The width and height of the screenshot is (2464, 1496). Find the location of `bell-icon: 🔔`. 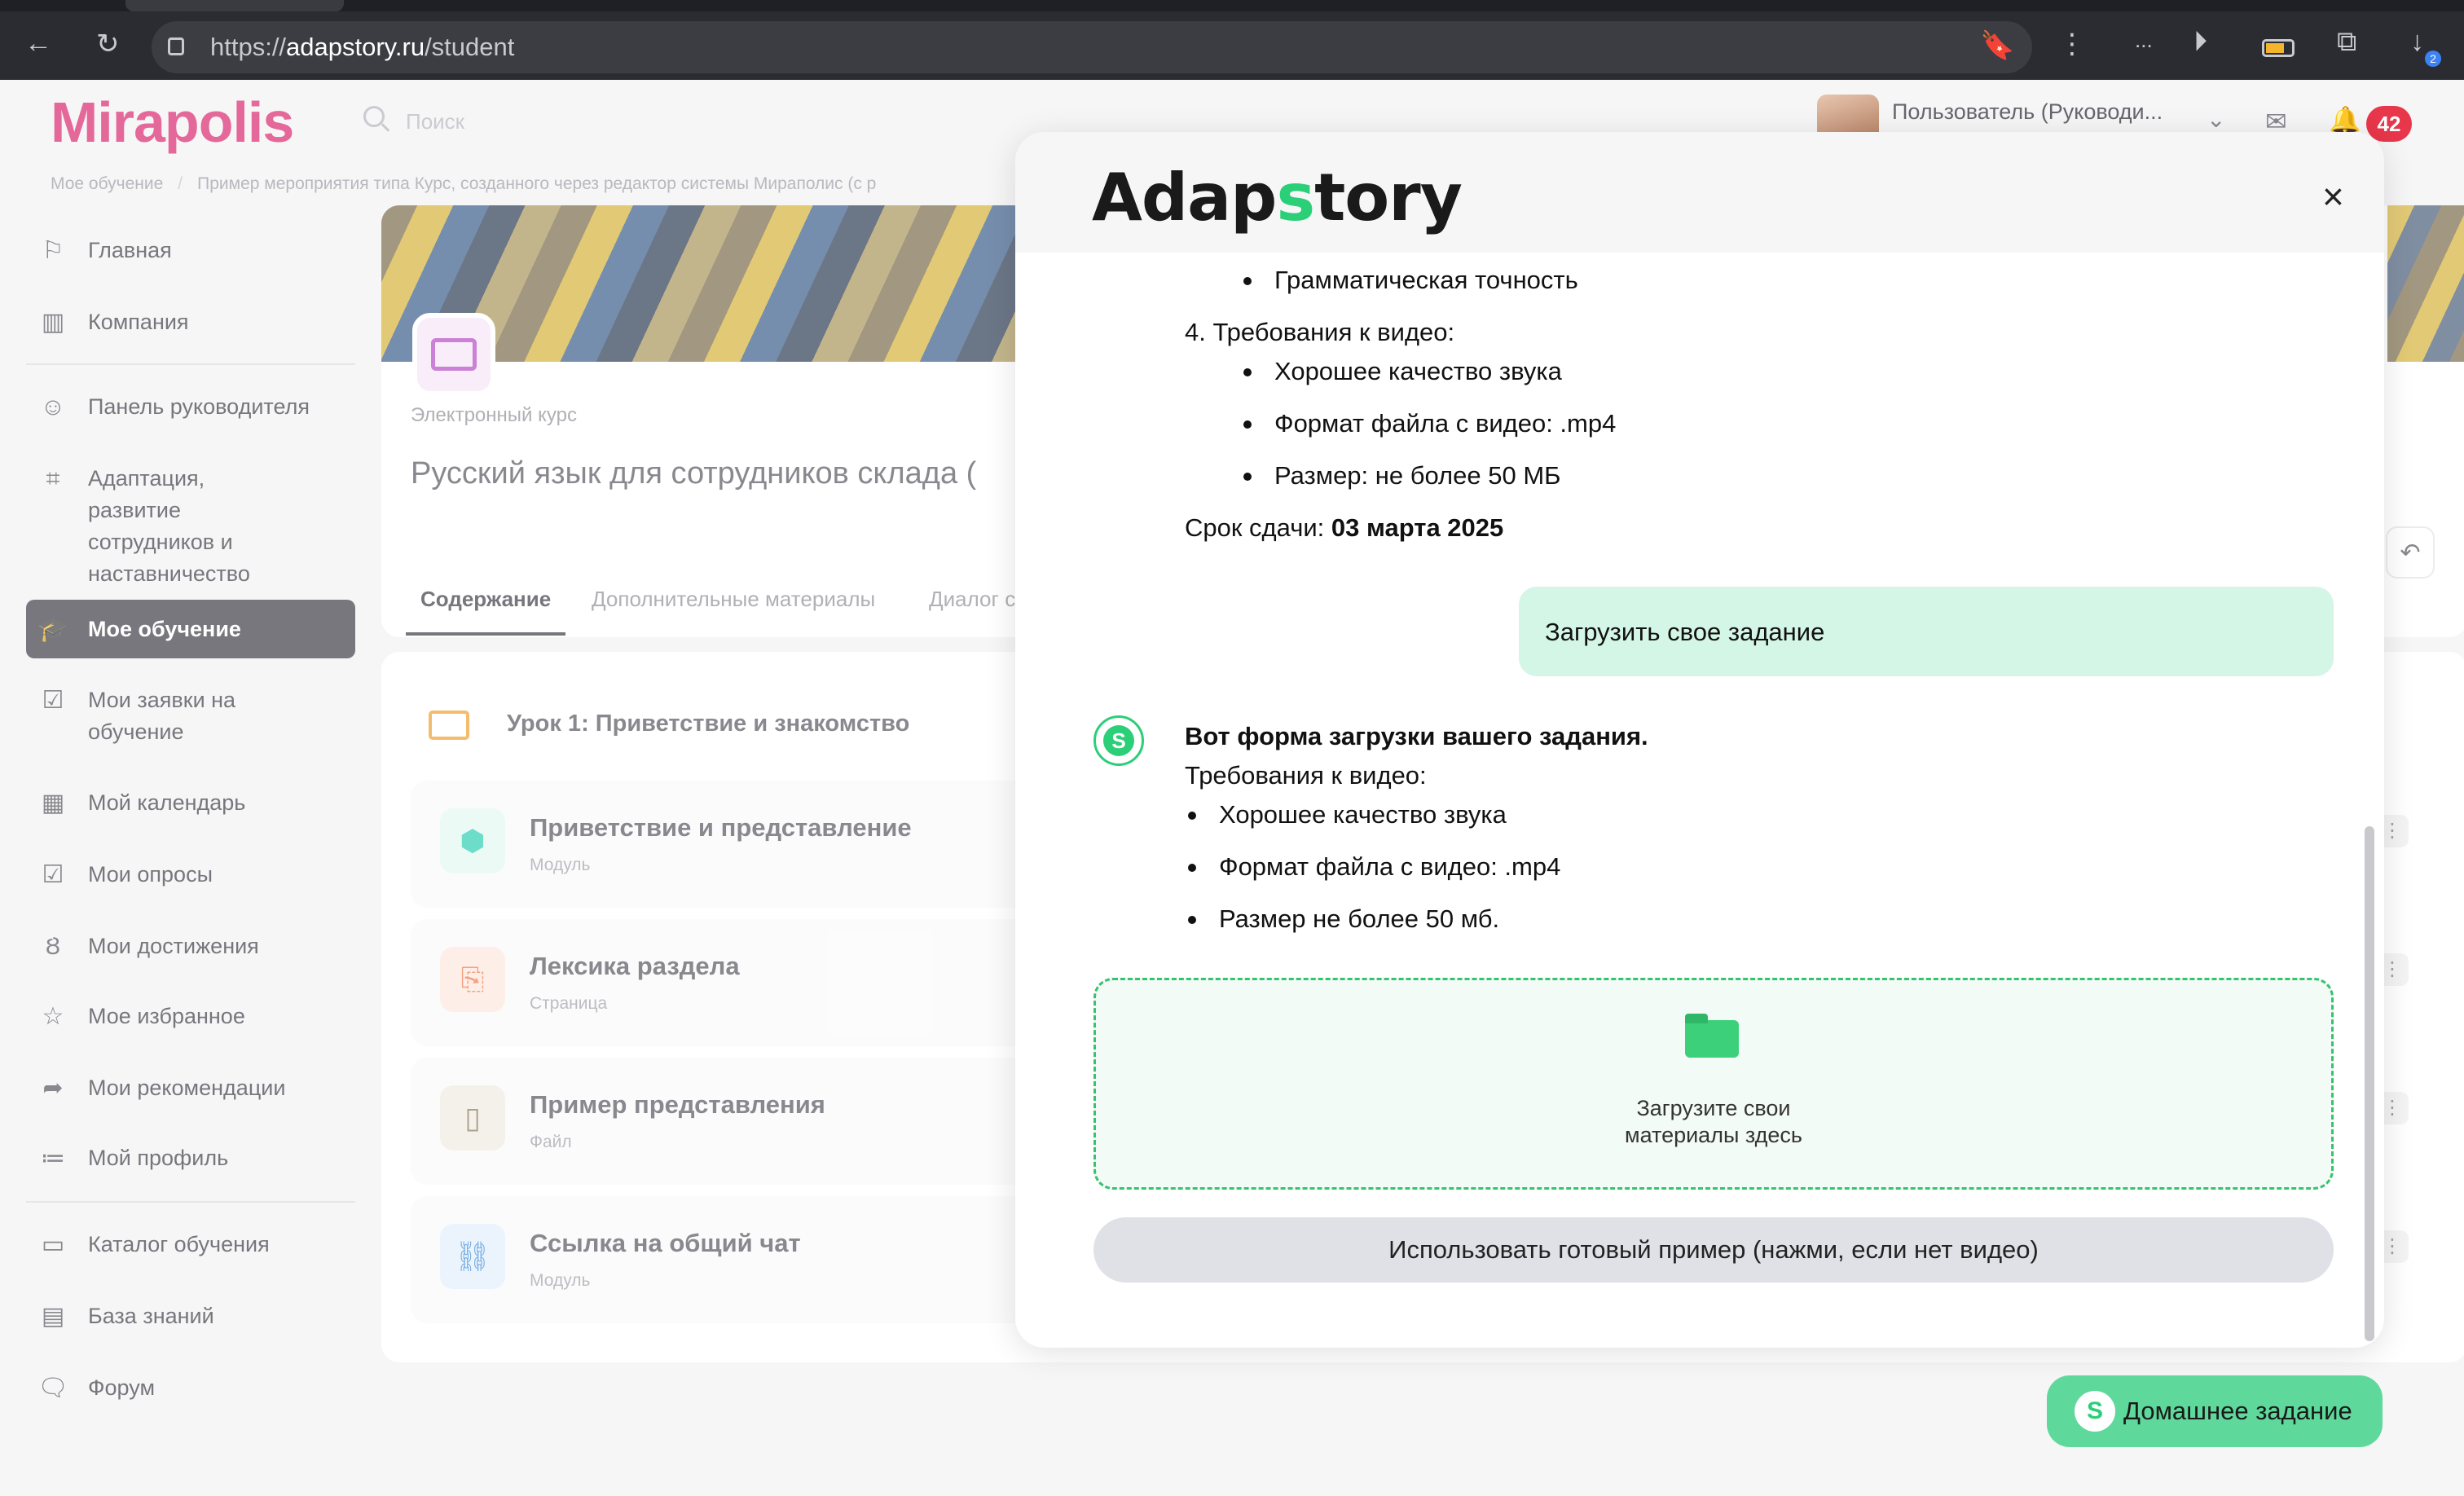

bell-icon: 🔔 is located at coordinates (2345, 119).